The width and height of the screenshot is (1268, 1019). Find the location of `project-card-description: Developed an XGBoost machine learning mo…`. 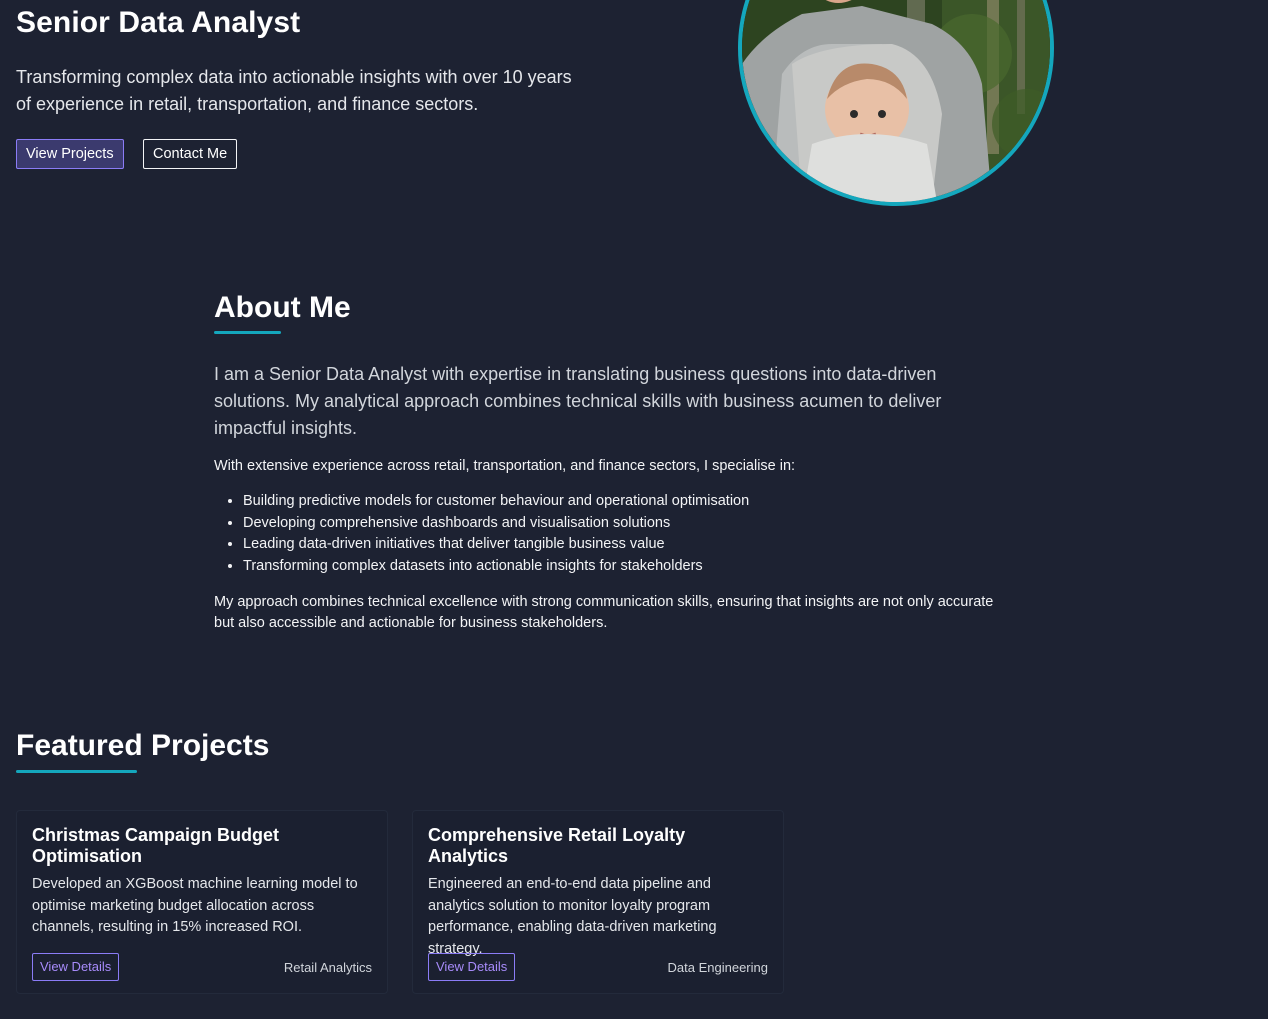

project-card-description: Developed an XGBoost machine learning mo… is located at coordinates (195, 906).